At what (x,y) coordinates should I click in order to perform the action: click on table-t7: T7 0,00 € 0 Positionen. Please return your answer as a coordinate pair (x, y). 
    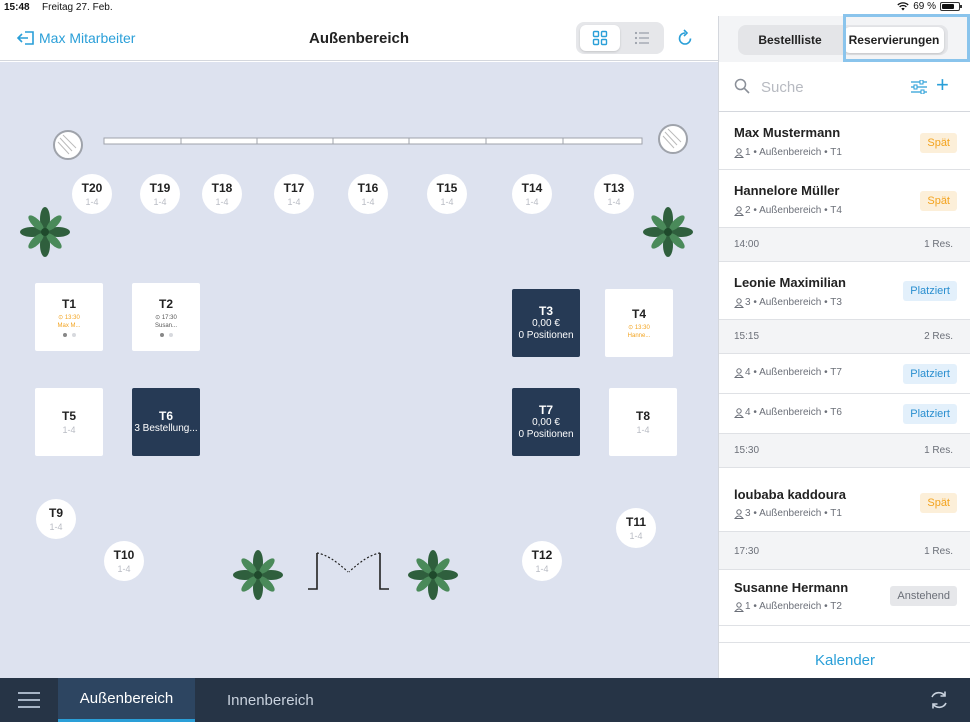
    Looking at the image, I should click on (546, 422).